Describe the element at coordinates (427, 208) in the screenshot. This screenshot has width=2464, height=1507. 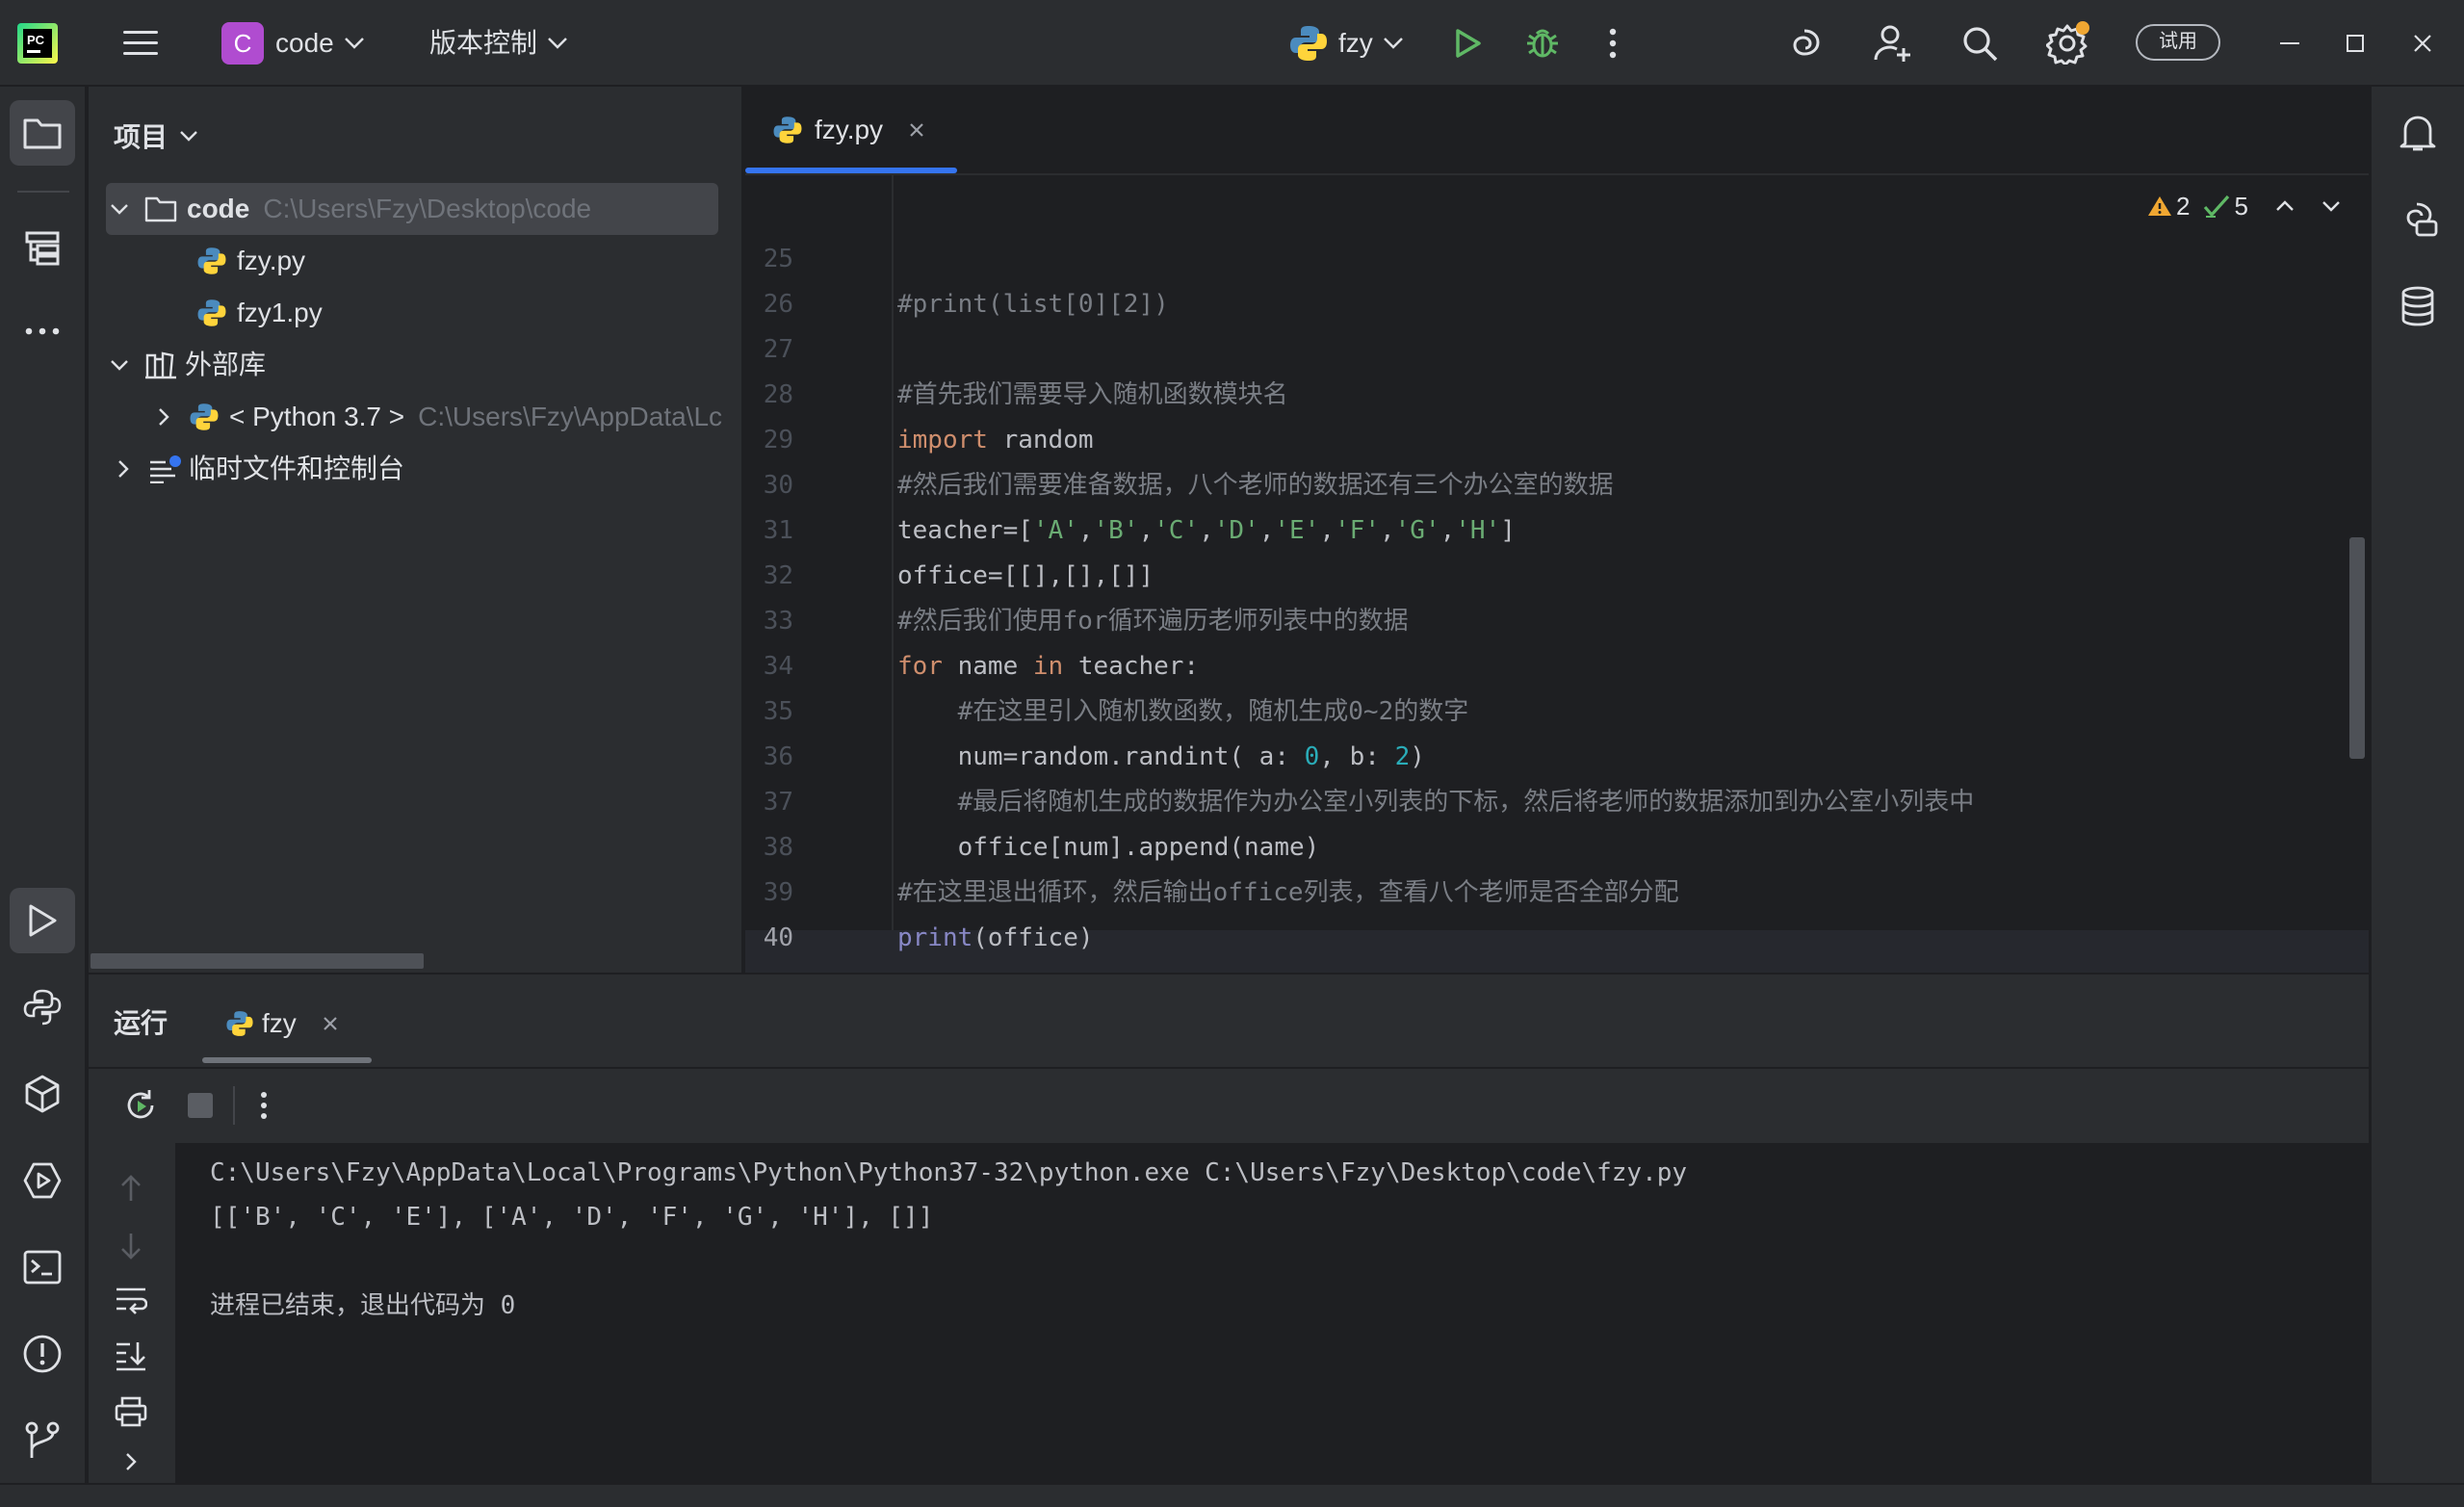
I see `root-folder-path: C:\Users\Fzy\Desktop\code` at that location.